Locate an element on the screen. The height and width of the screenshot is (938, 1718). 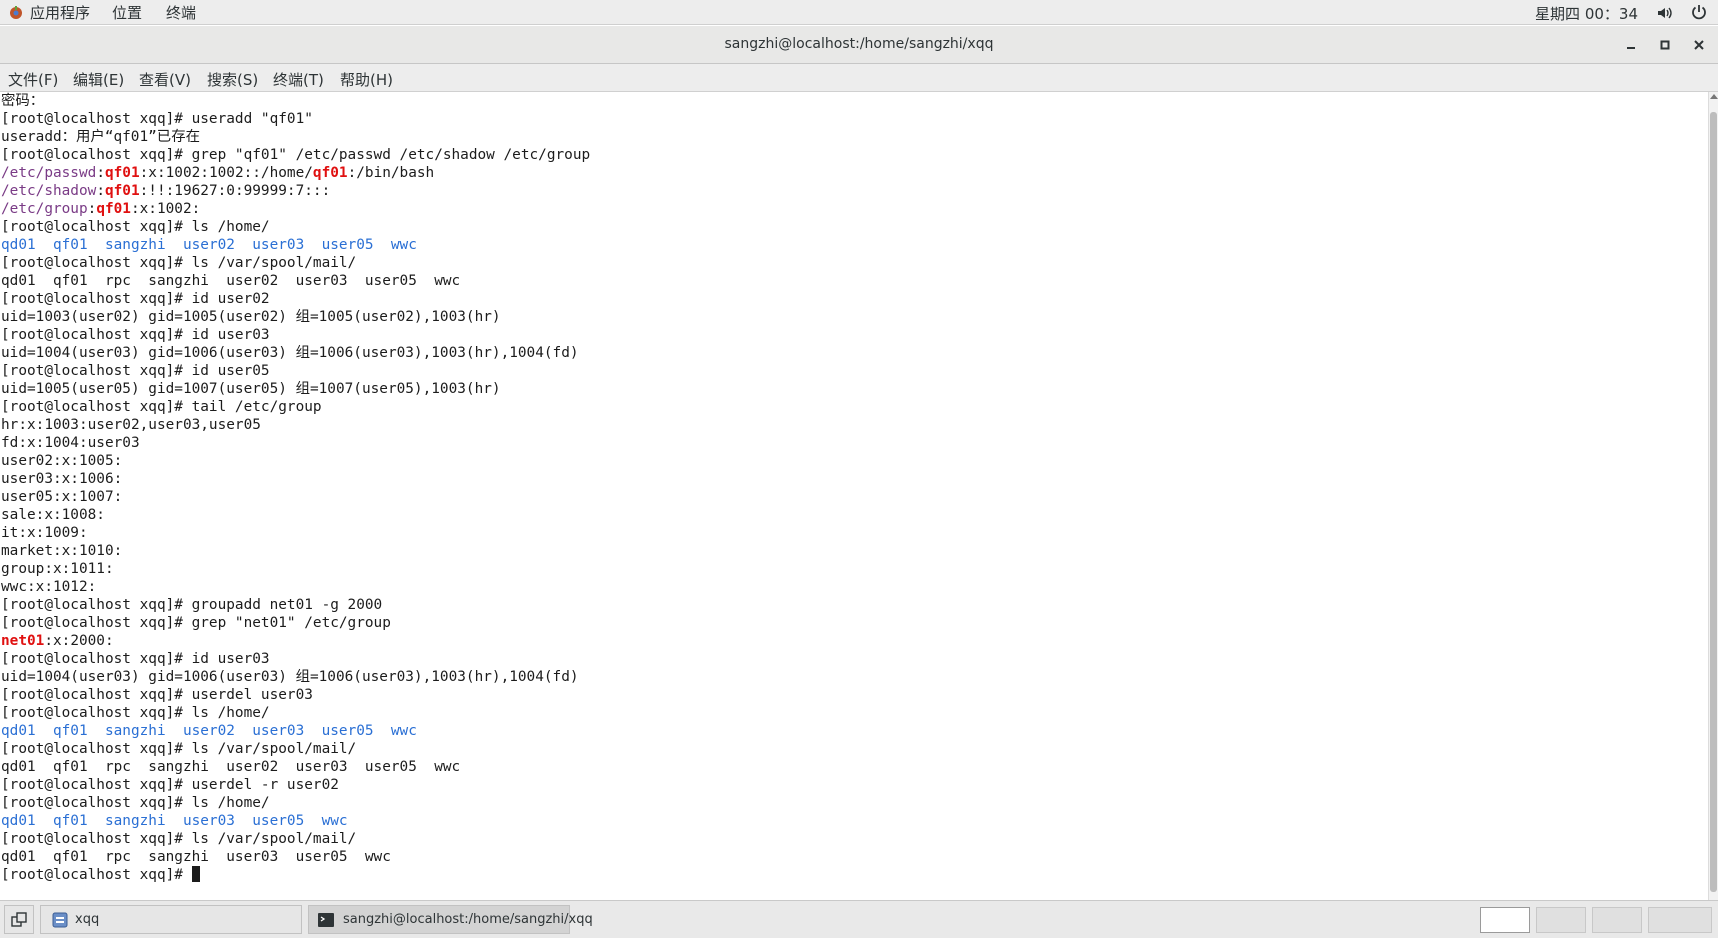
terminal-directory-text: user05 is located at coordinates (347, 245).